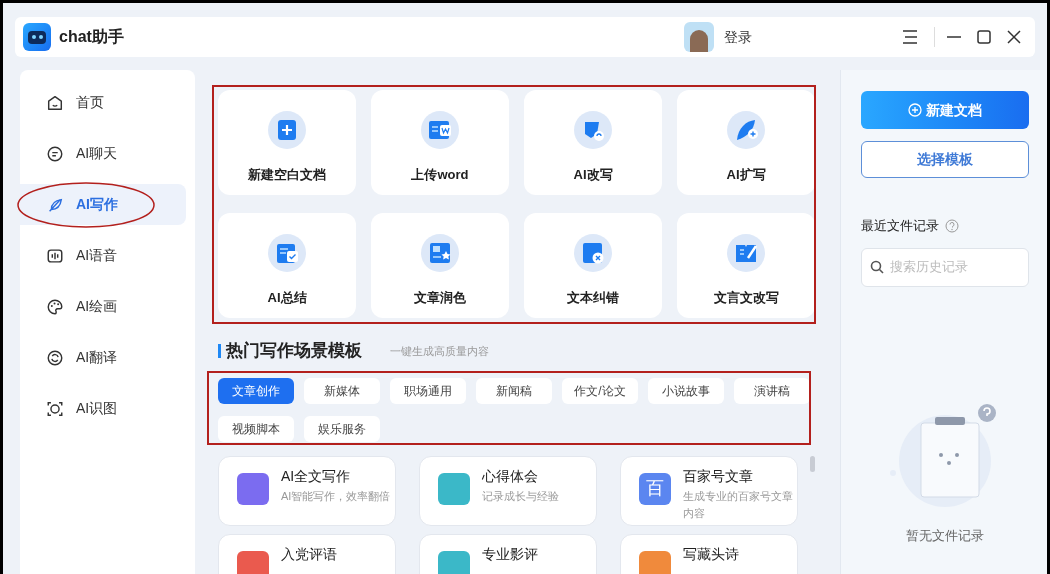 This screenshot has height=574, width=1050. I want to click on search-input: 搜索历史记录, so click(950, 267).